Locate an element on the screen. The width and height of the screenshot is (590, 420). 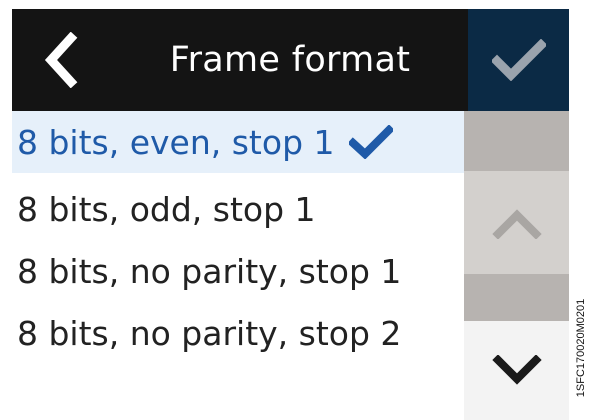
figure-code-label: 1SFC170020M0201 is located at coordinates (581, 348).